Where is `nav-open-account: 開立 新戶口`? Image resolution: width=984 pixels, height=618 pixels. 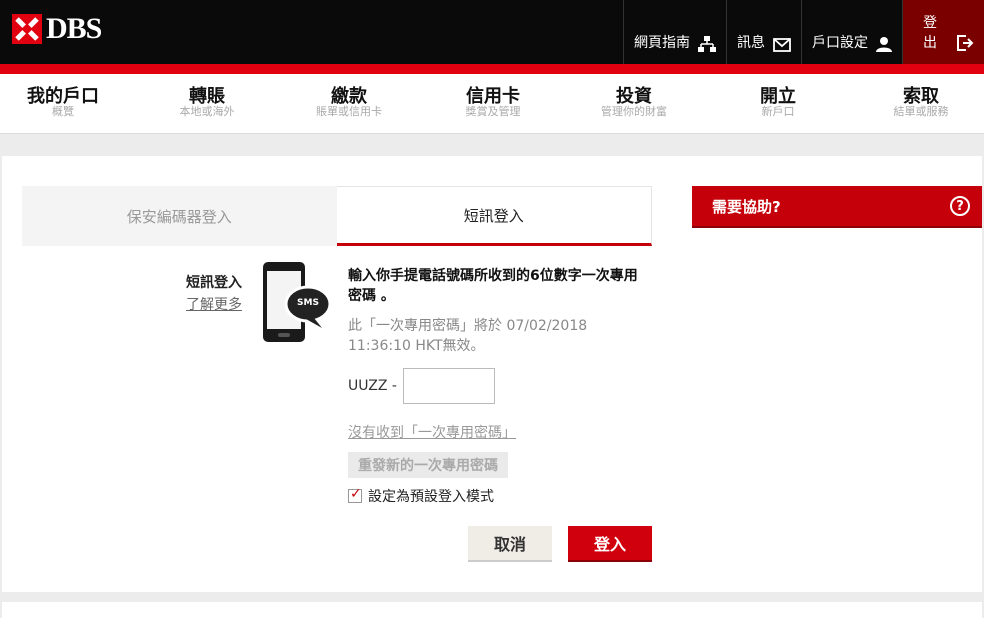
nav-open-account: 開立 新戶口 is located at coordinates (778, 102).